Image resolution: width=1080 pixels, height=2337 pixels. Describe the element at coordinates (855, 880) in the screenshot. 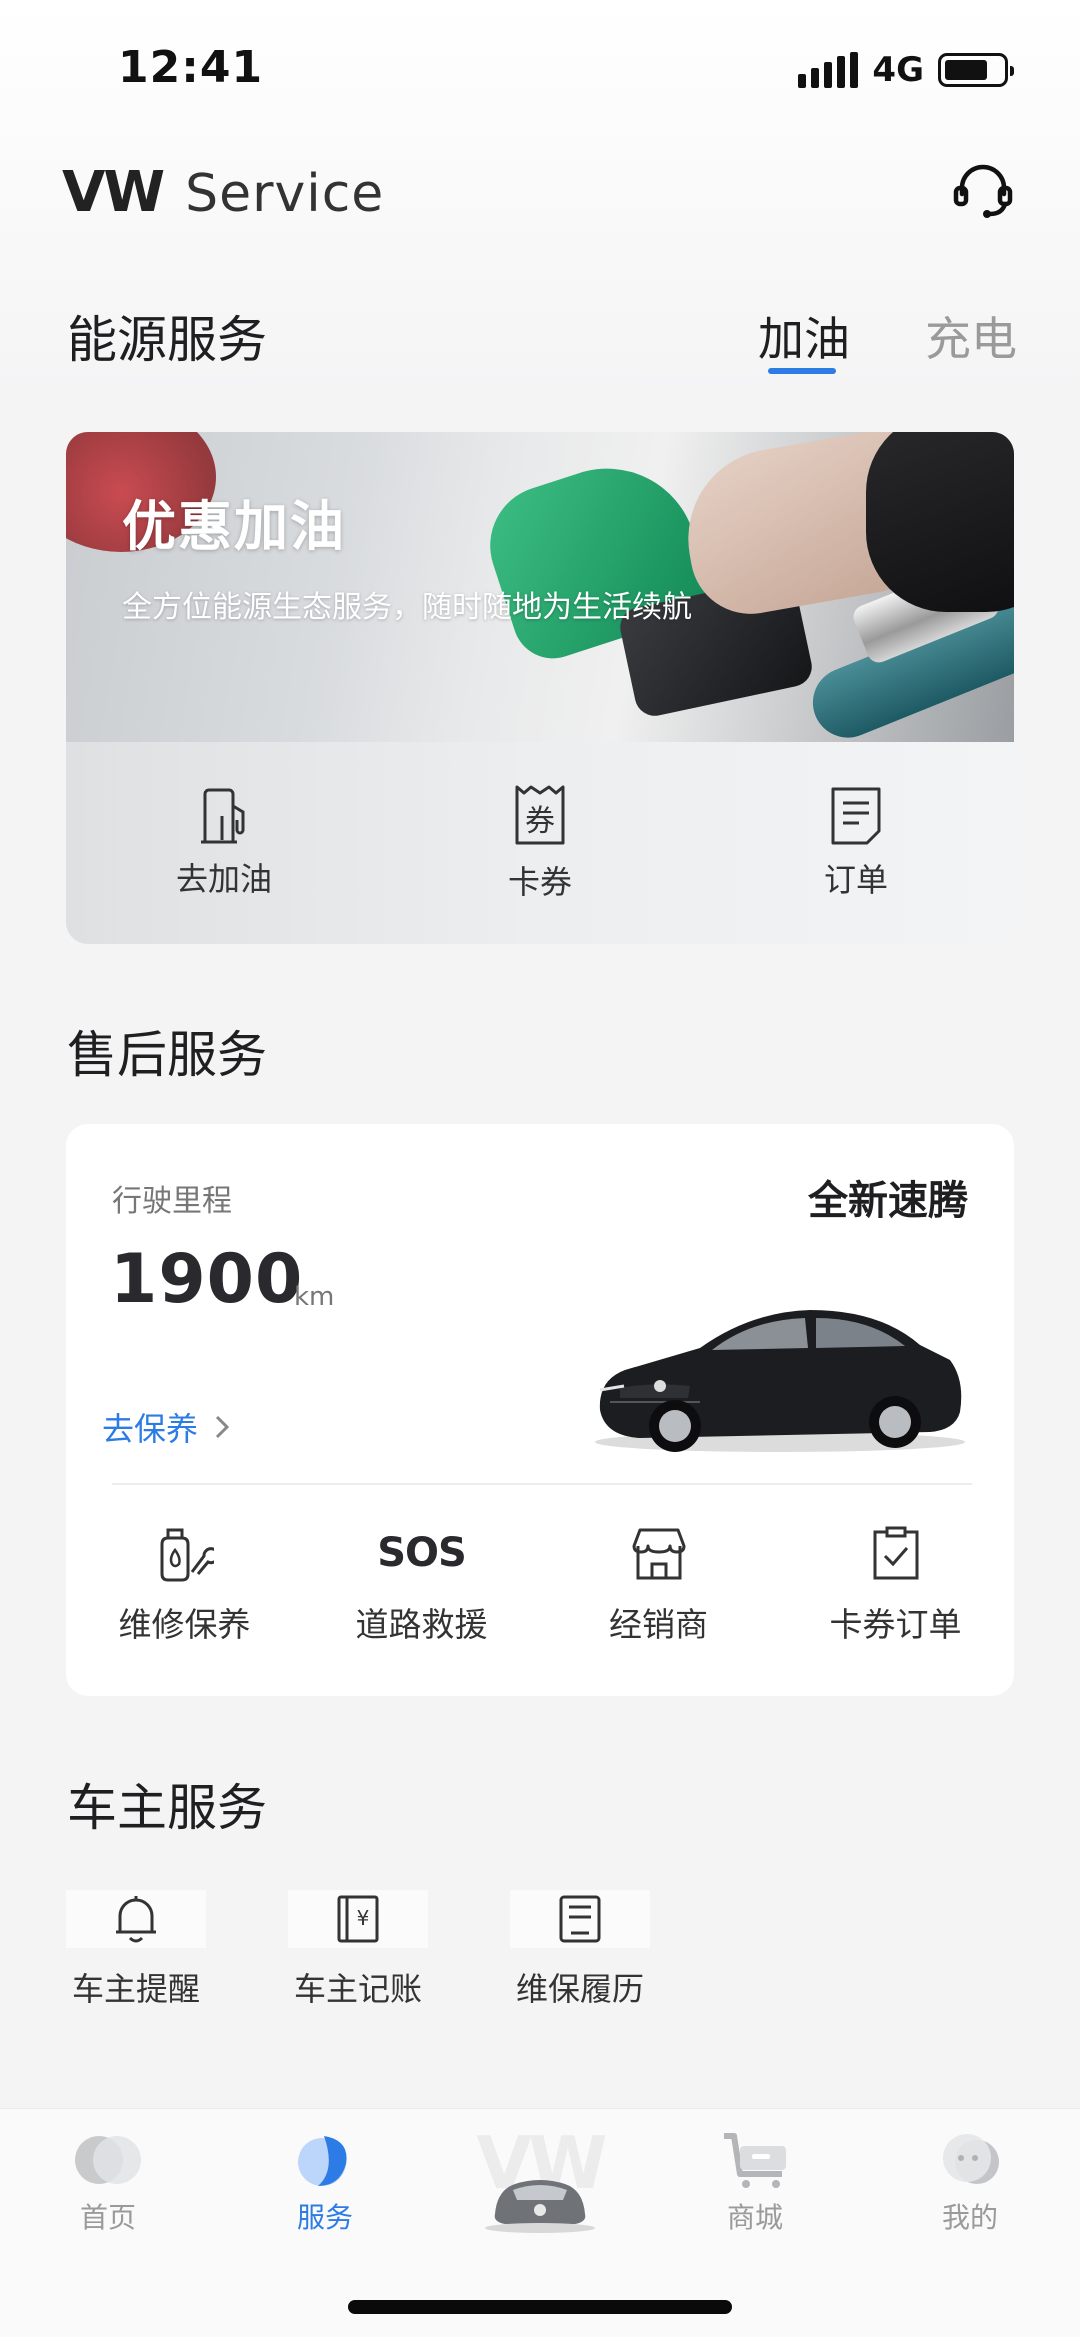

I see `order-label: 订单` at that location.